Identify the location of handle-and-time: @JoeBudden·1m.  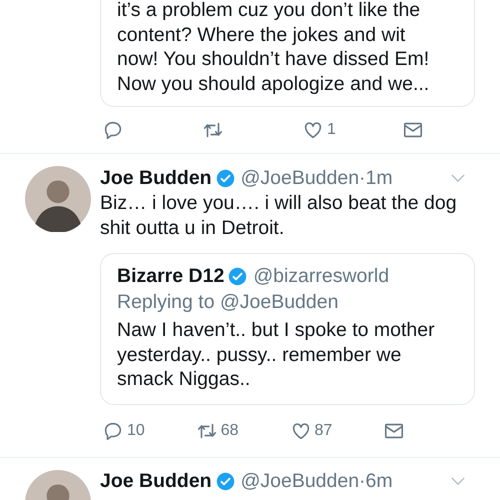
(316, 178).